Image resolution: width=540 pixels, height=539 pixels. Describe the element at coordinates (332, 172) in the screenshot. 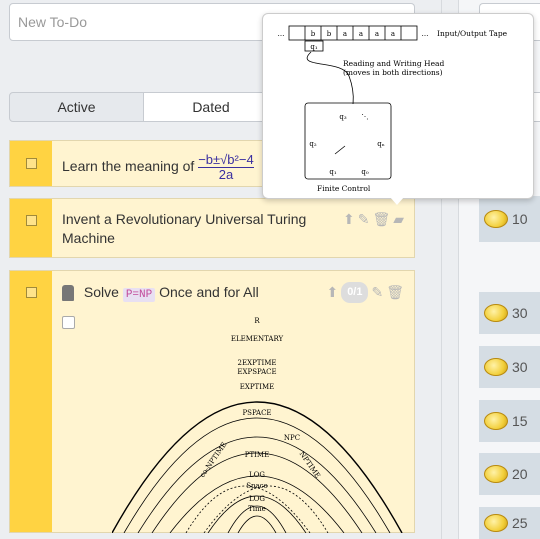

I see `state-label: q₁` at that location.